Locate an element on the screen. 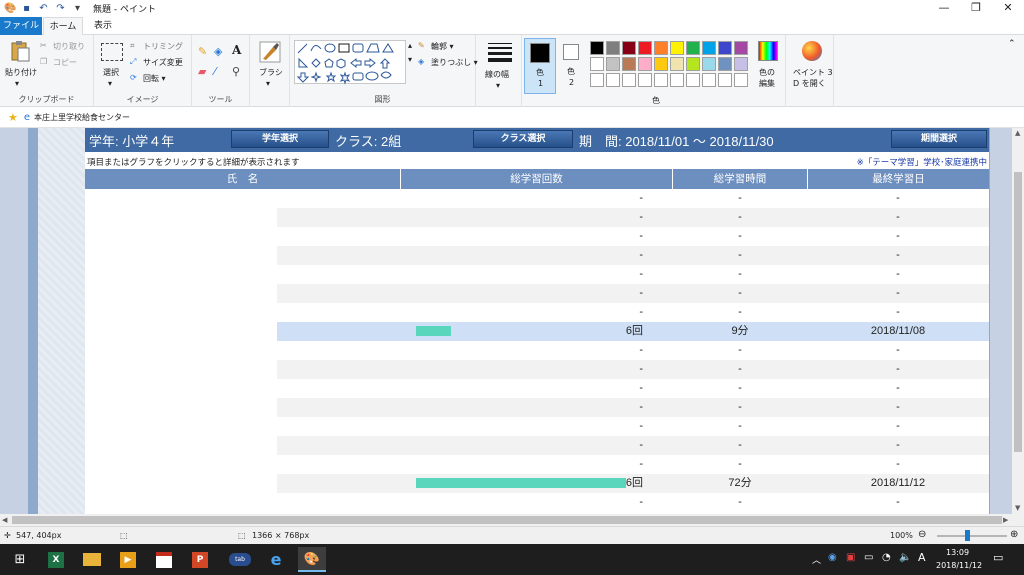 The image size is (1024, 575). select-button-label: 選択 is located at coordinates (111, 72).